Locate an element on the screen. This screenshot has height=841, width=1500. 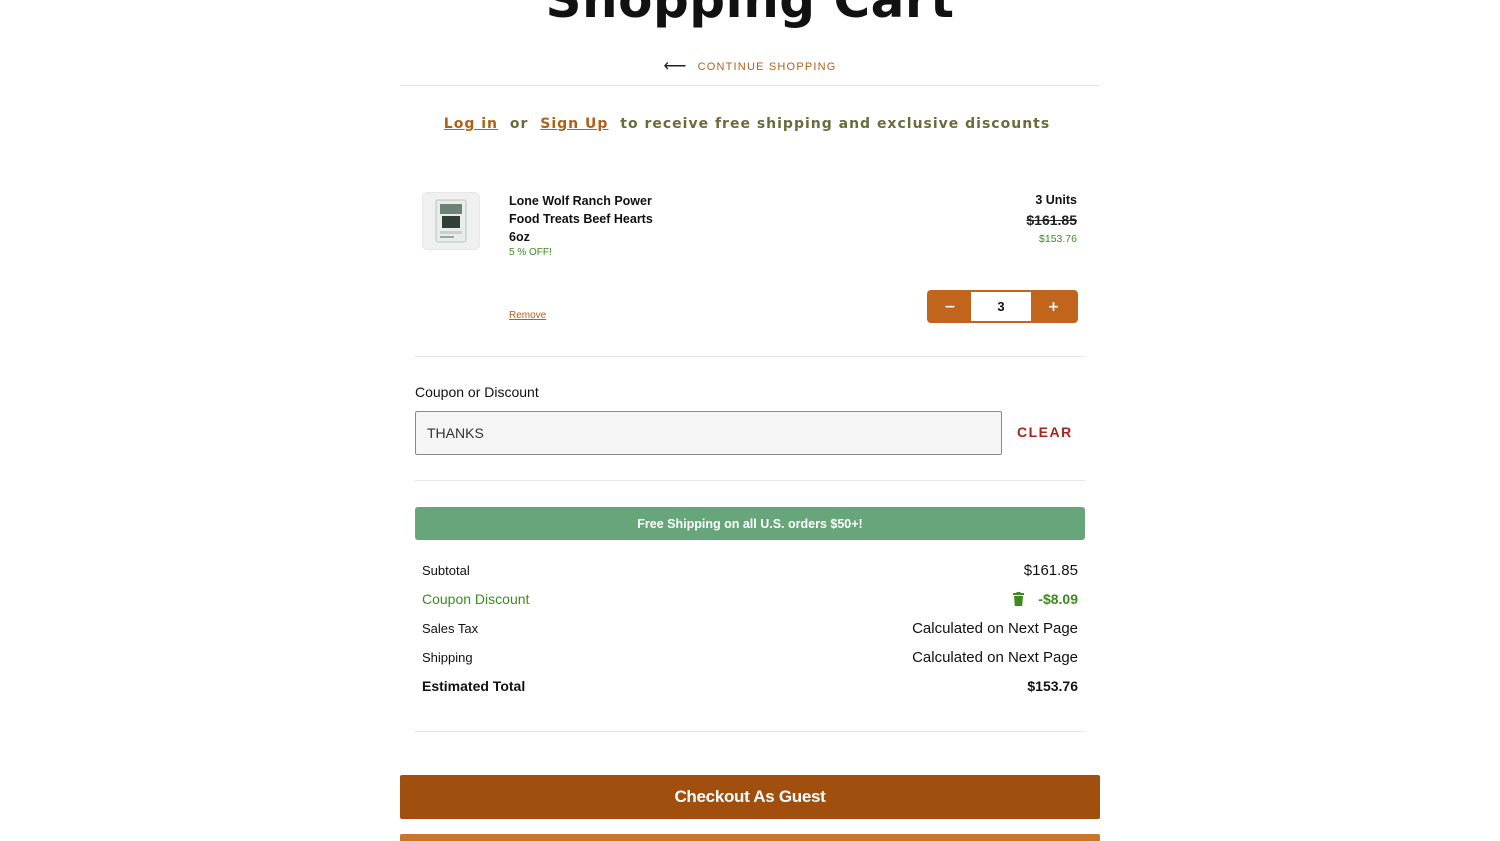
continue-shopping-link: ⟵ CONTINUE SHOPPING is located at coordinates (750, 67).